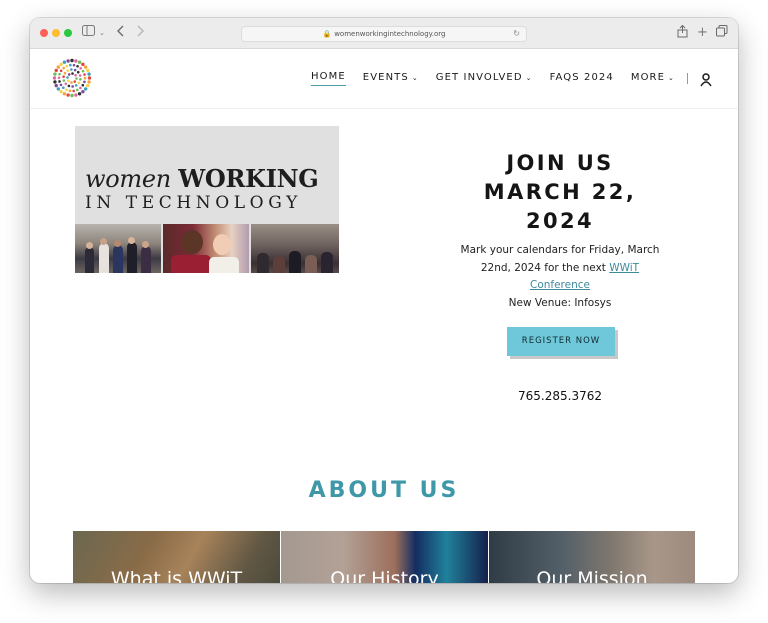 Image resolution: width=768 pixels, height=623 pixels. Describe the element at coordinates (295, 248) in the screenshot. I see `event-photo-audience` at that location.